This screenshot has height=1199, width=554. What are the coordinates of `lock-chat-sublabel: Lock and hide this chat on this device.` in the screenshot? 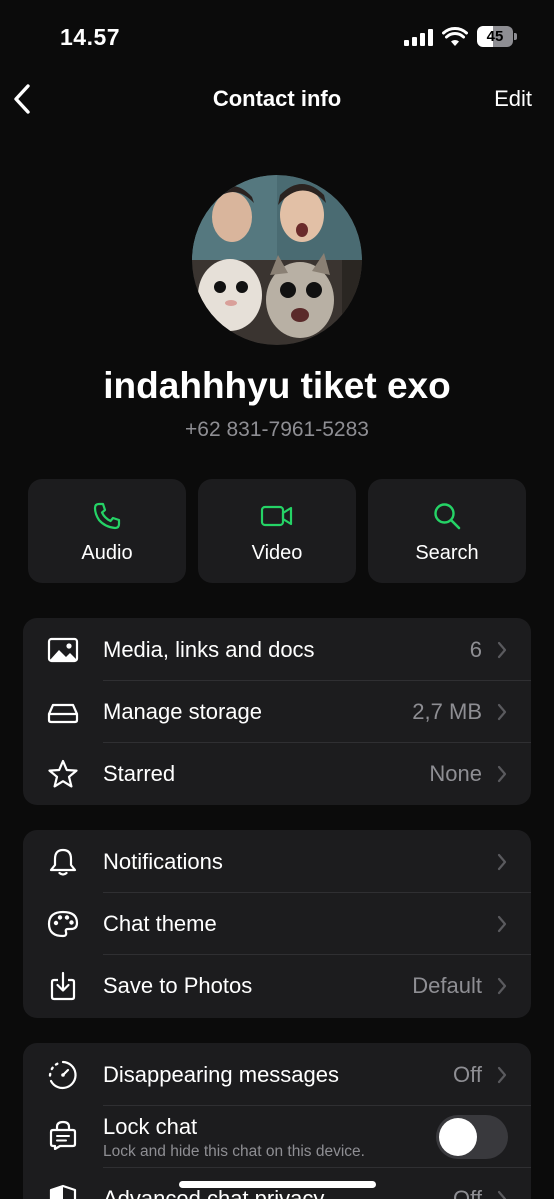 It's located at (234, 1151).